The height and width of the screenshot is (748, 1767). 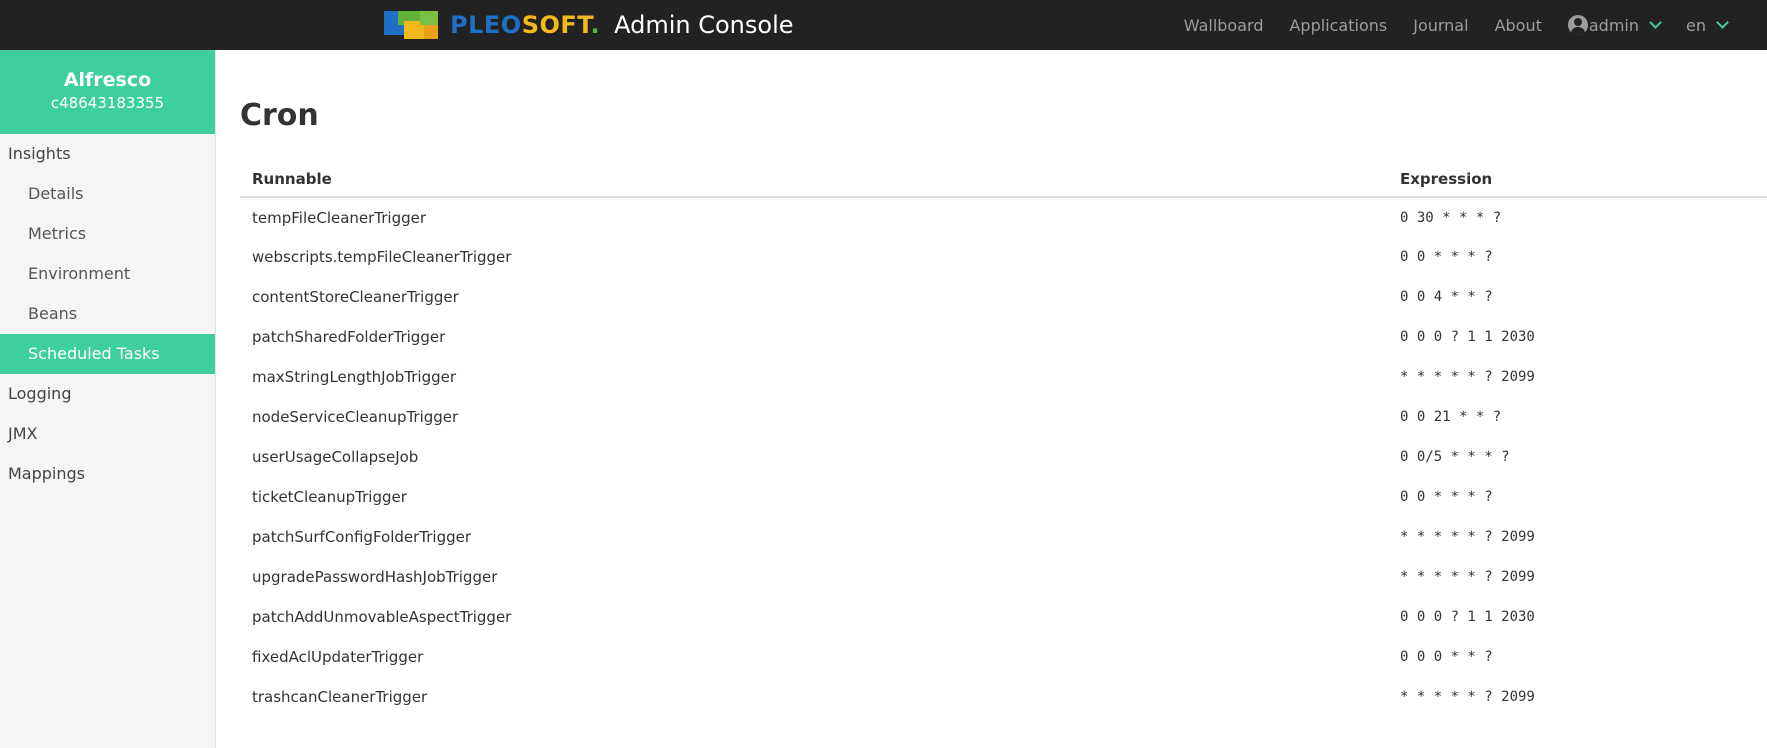 I want to click on sidebar-item-metrics: Metrics, so click(x=107, y=234).